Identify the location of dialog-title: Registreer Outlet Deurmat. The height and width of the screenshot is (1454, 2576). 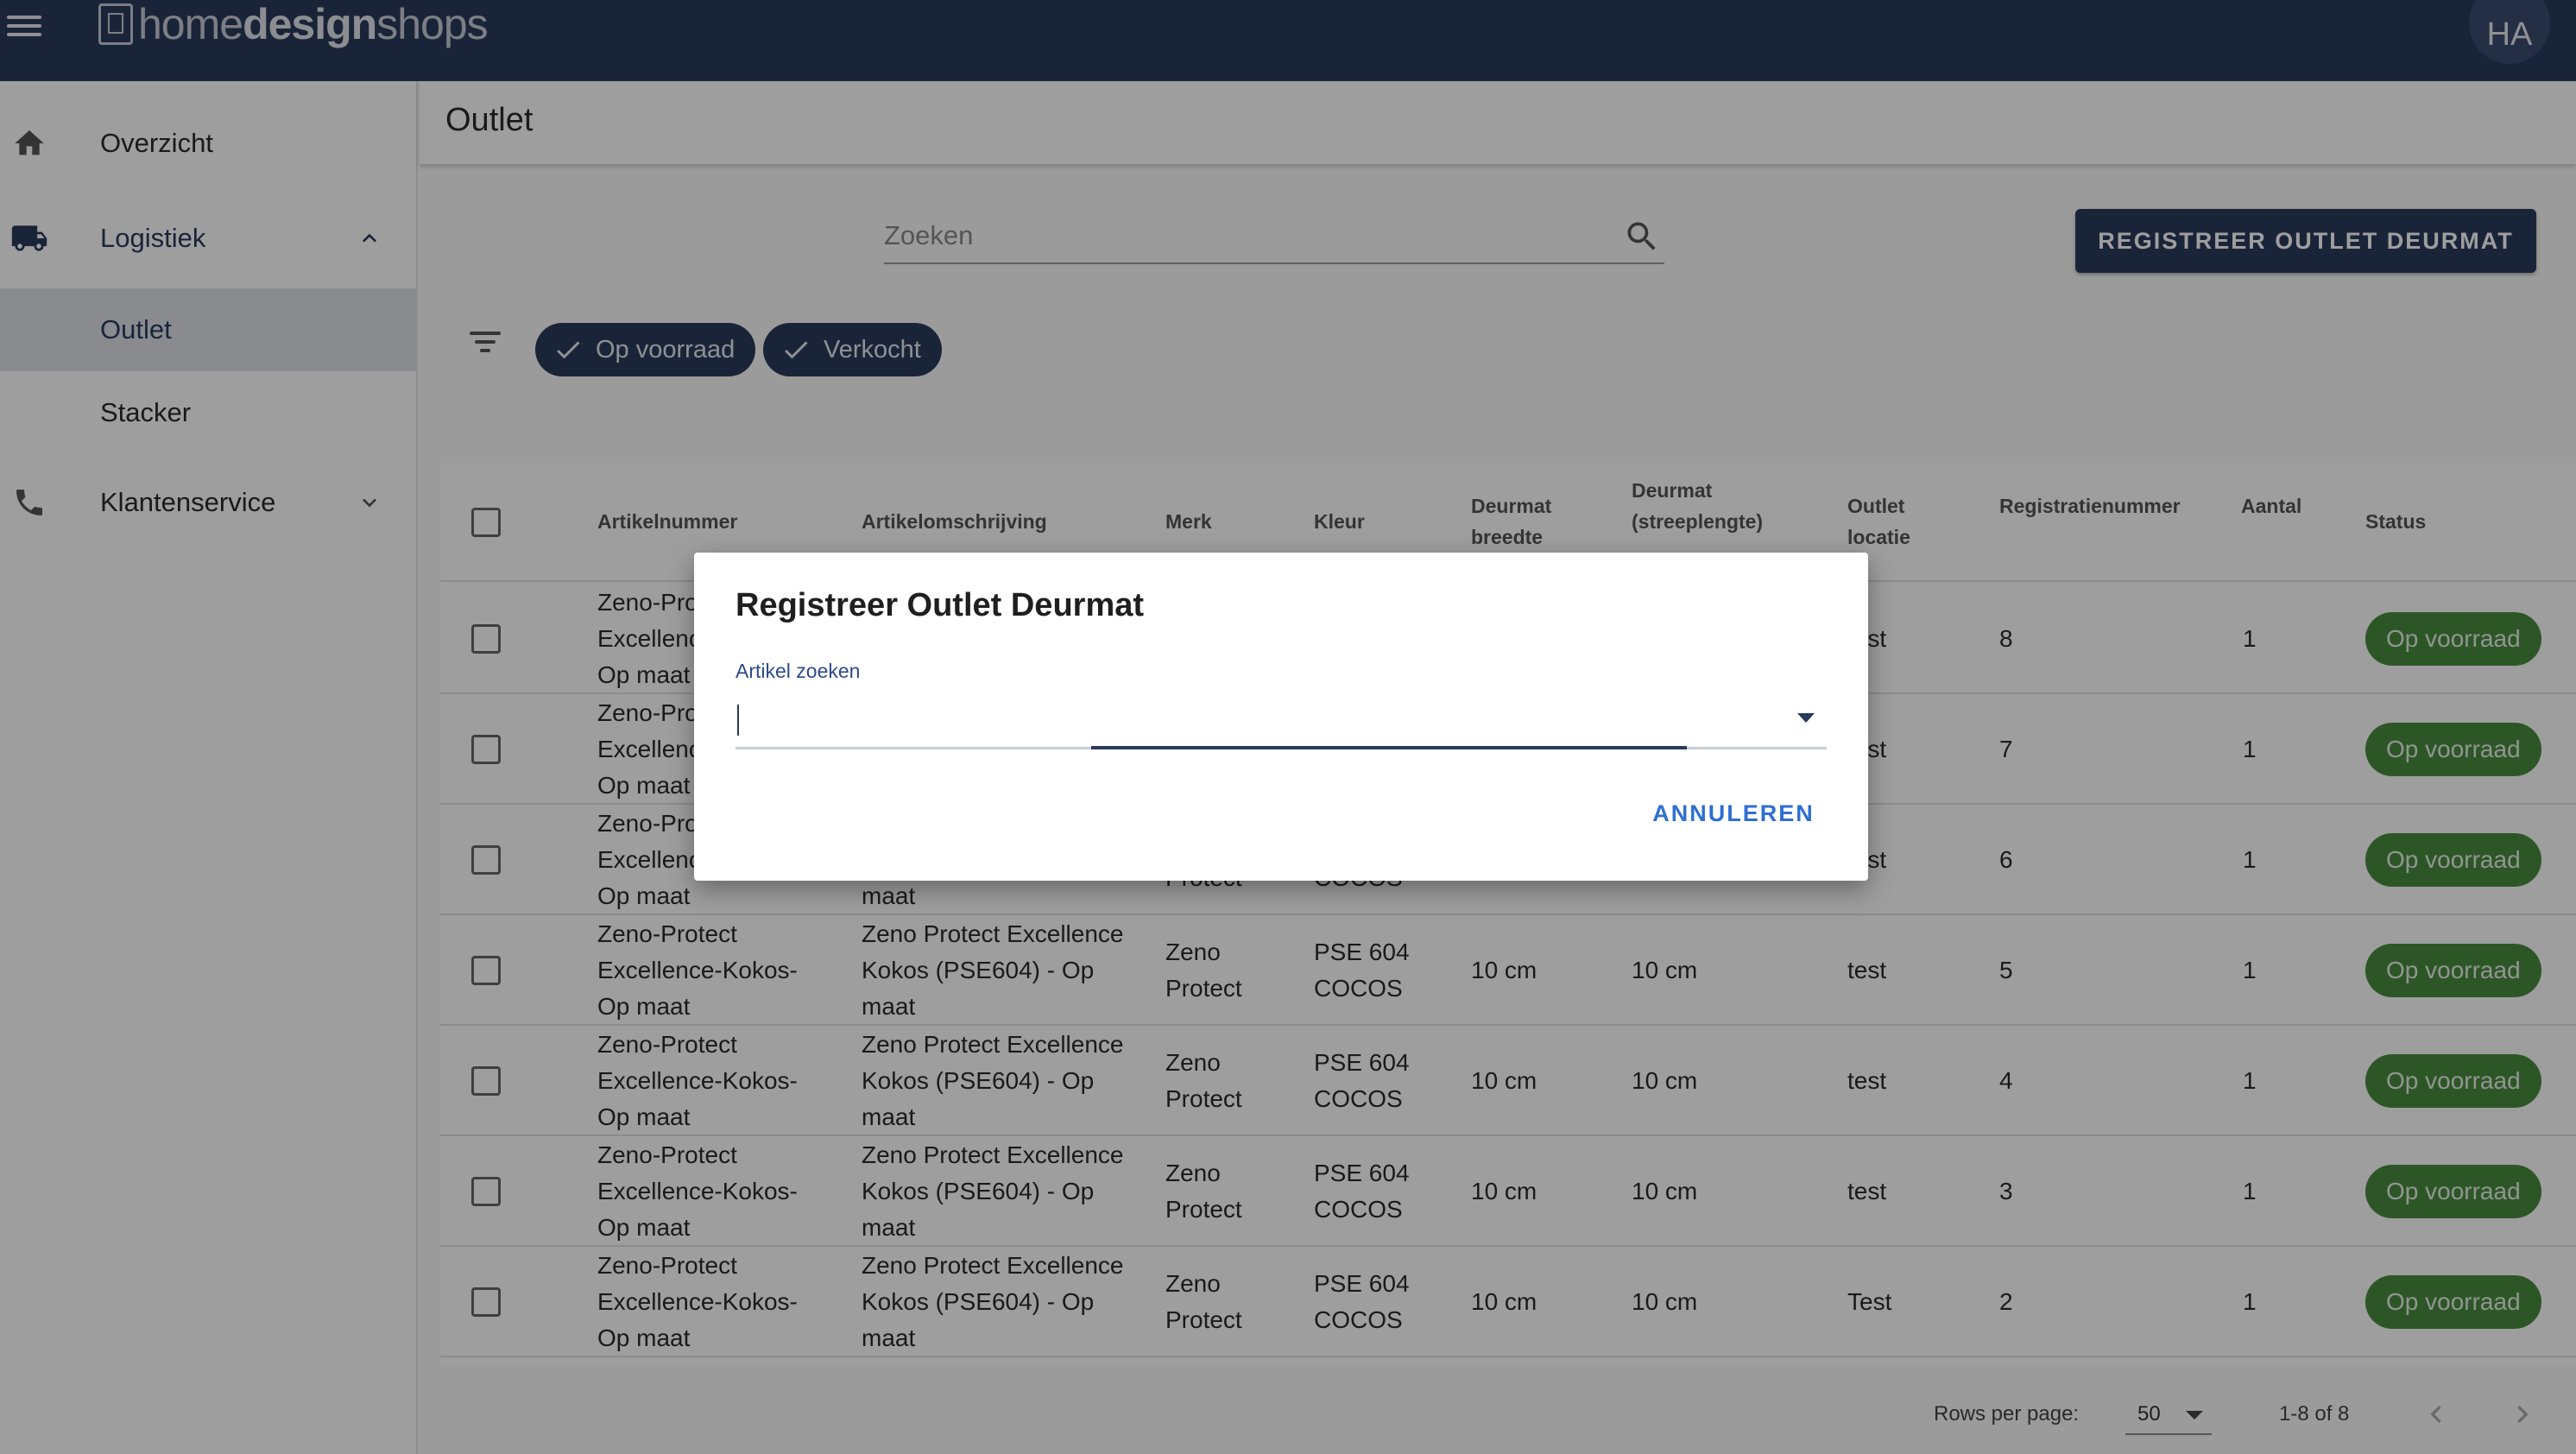
(940, 605).